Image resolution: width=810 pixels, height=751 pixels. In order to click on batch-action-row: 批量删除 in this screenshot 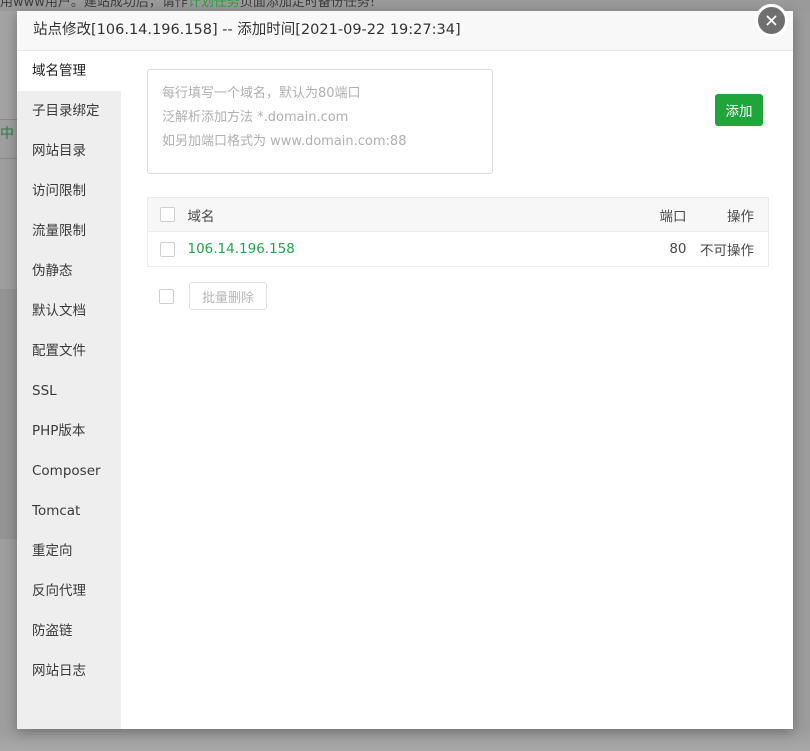, I will do `click(458, 296)`.